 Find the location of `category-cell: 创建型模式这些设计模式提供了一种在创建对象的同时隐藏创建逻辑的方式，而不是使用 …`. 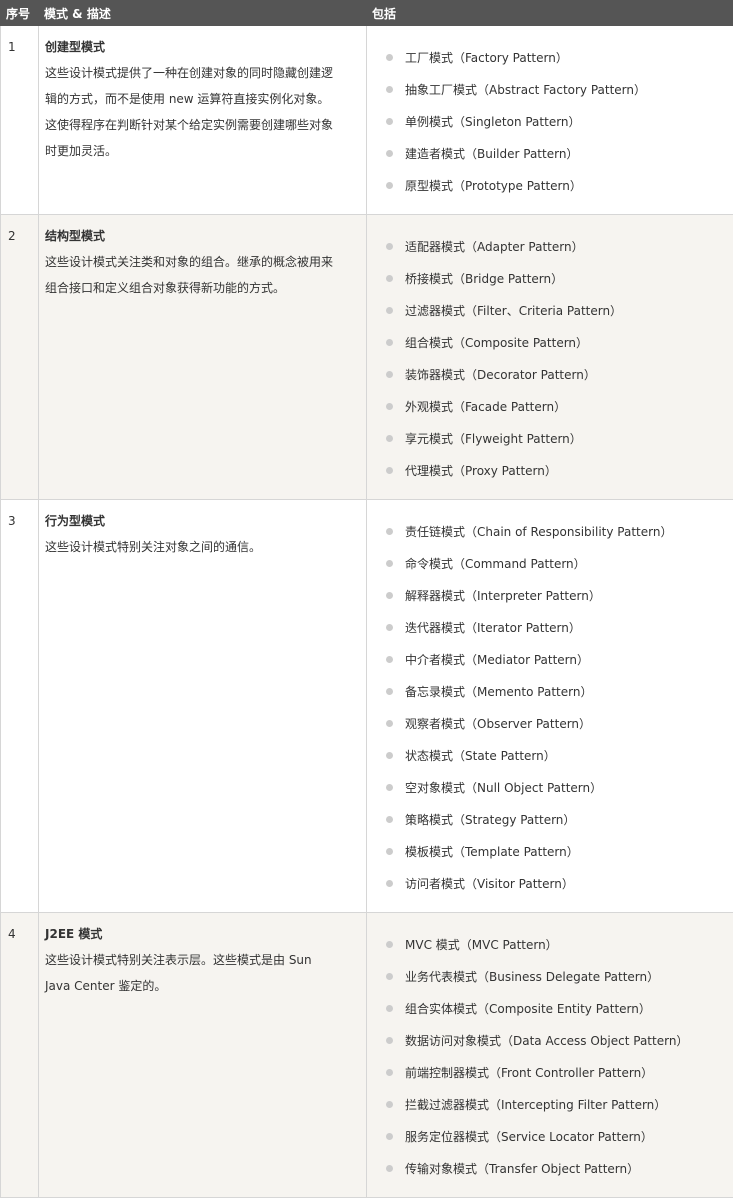

category-cell: 创建型模式这些设计模式提供了一种在创建对象的同时隐藏创建逻辑的方式，而不是使用 … is located at coordinates (203, 120).